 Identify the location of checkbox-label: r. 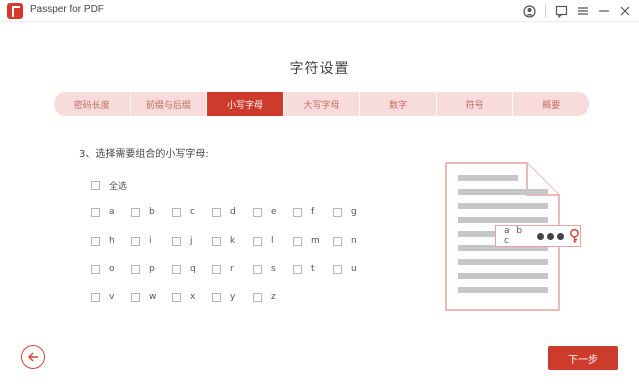
(232, 269).